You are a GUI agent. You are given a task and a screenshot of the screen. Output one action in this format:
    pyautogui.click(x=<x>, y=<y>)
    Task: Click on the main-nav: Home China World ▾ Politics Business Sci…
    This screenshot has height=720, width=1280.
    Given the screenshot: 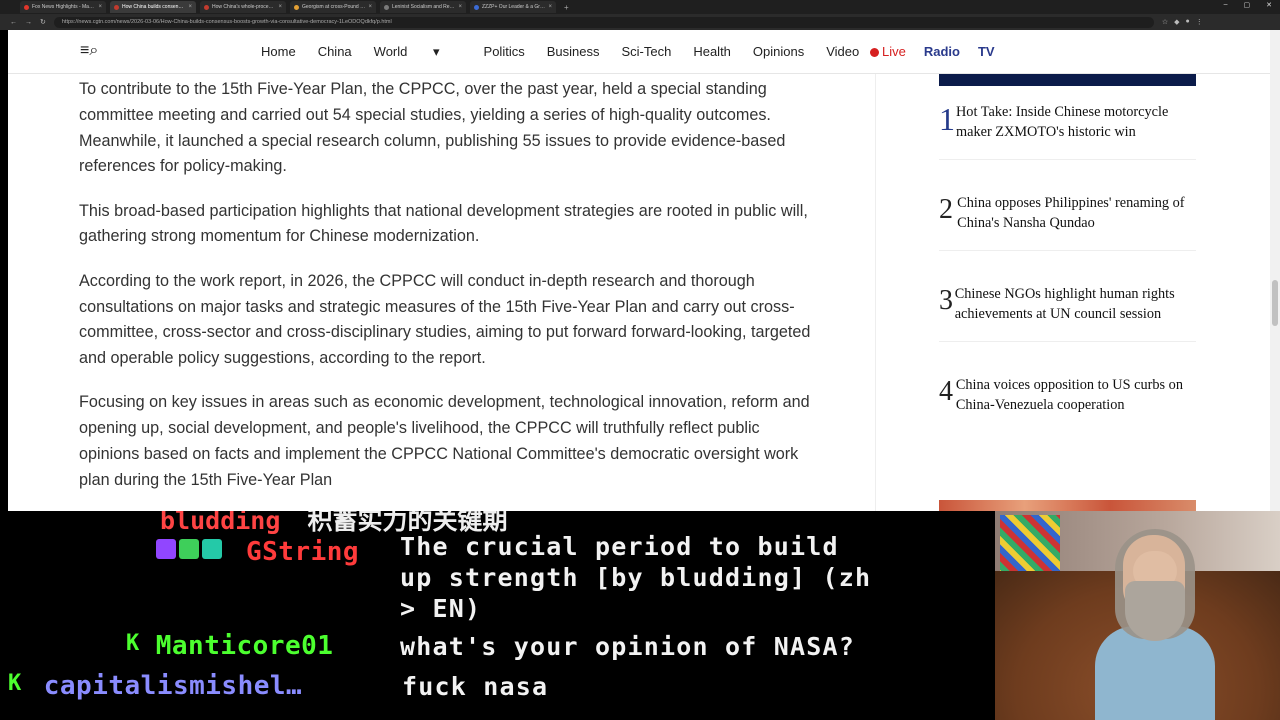 What is the action you would take?
    pyautogui.click(x=571, y=52)
    